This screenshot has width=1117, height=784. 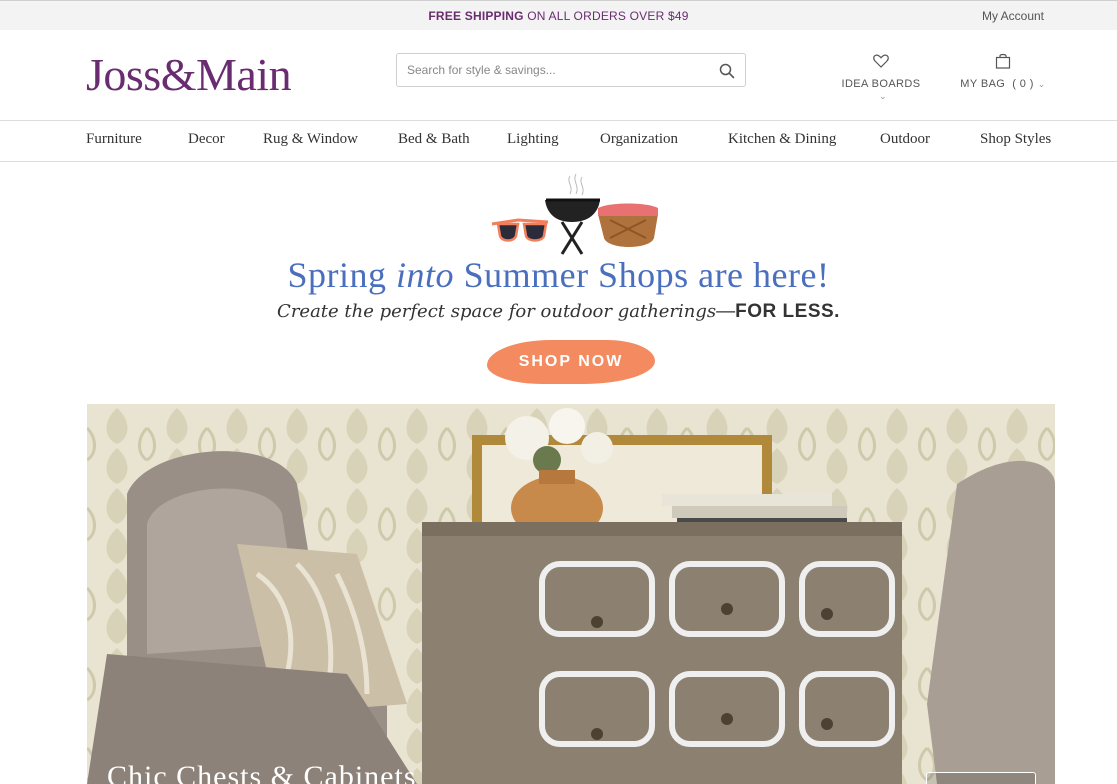 I want to click on nav-item-lighting: Lighting, so click(x=533, y=139).